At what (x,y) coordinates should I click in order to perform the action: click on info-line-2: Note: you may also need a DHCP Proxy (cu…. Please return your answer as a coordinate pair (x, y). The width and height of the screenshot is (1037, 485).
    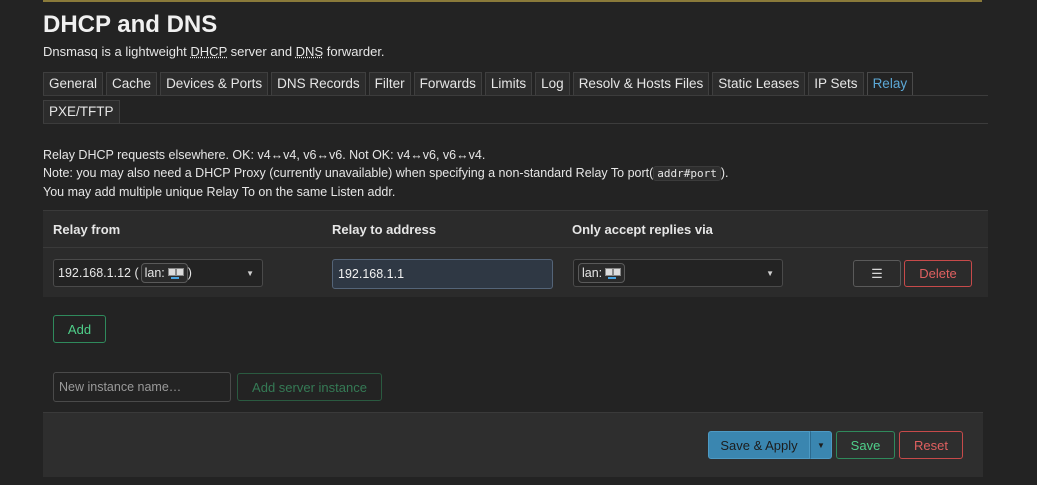
    Looking at the image, I should click on (515, 173).